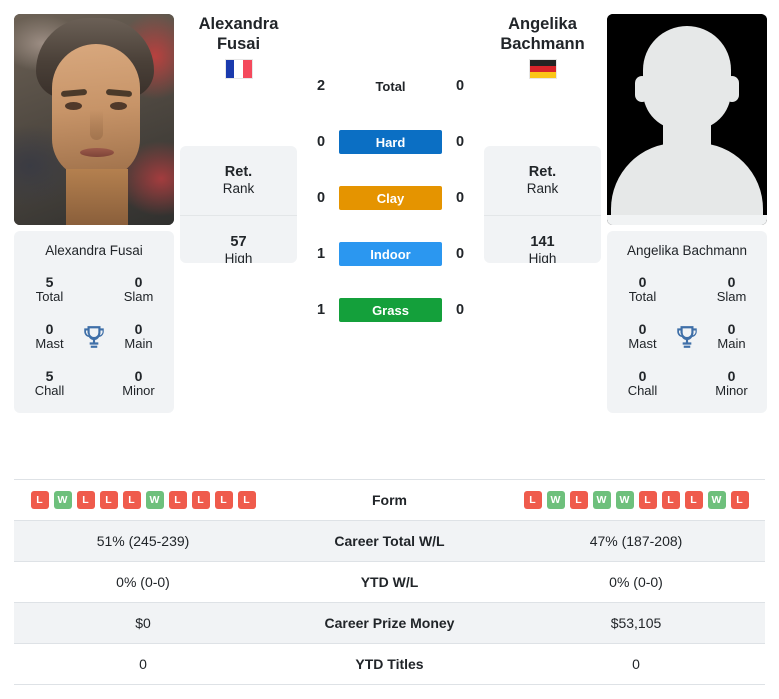 The height and width of the screenshot is (699, 779). I want to click on left-rank-label: Rank, so click(238, 189).